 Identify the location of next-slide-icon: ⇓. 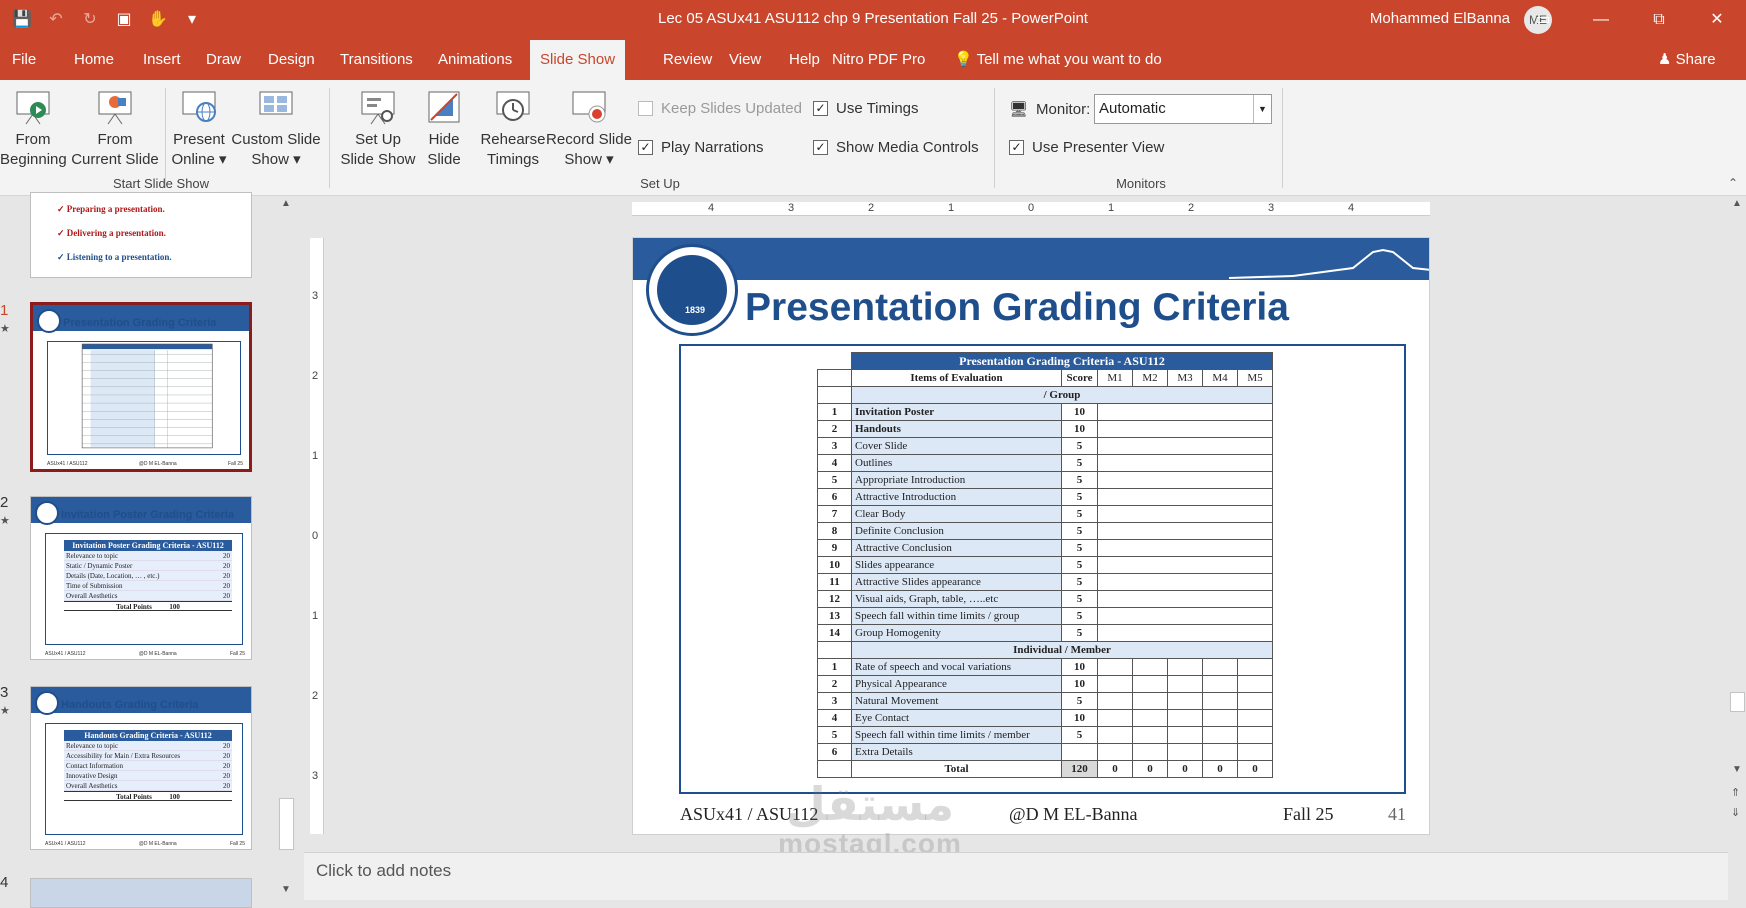
(1735, 812).